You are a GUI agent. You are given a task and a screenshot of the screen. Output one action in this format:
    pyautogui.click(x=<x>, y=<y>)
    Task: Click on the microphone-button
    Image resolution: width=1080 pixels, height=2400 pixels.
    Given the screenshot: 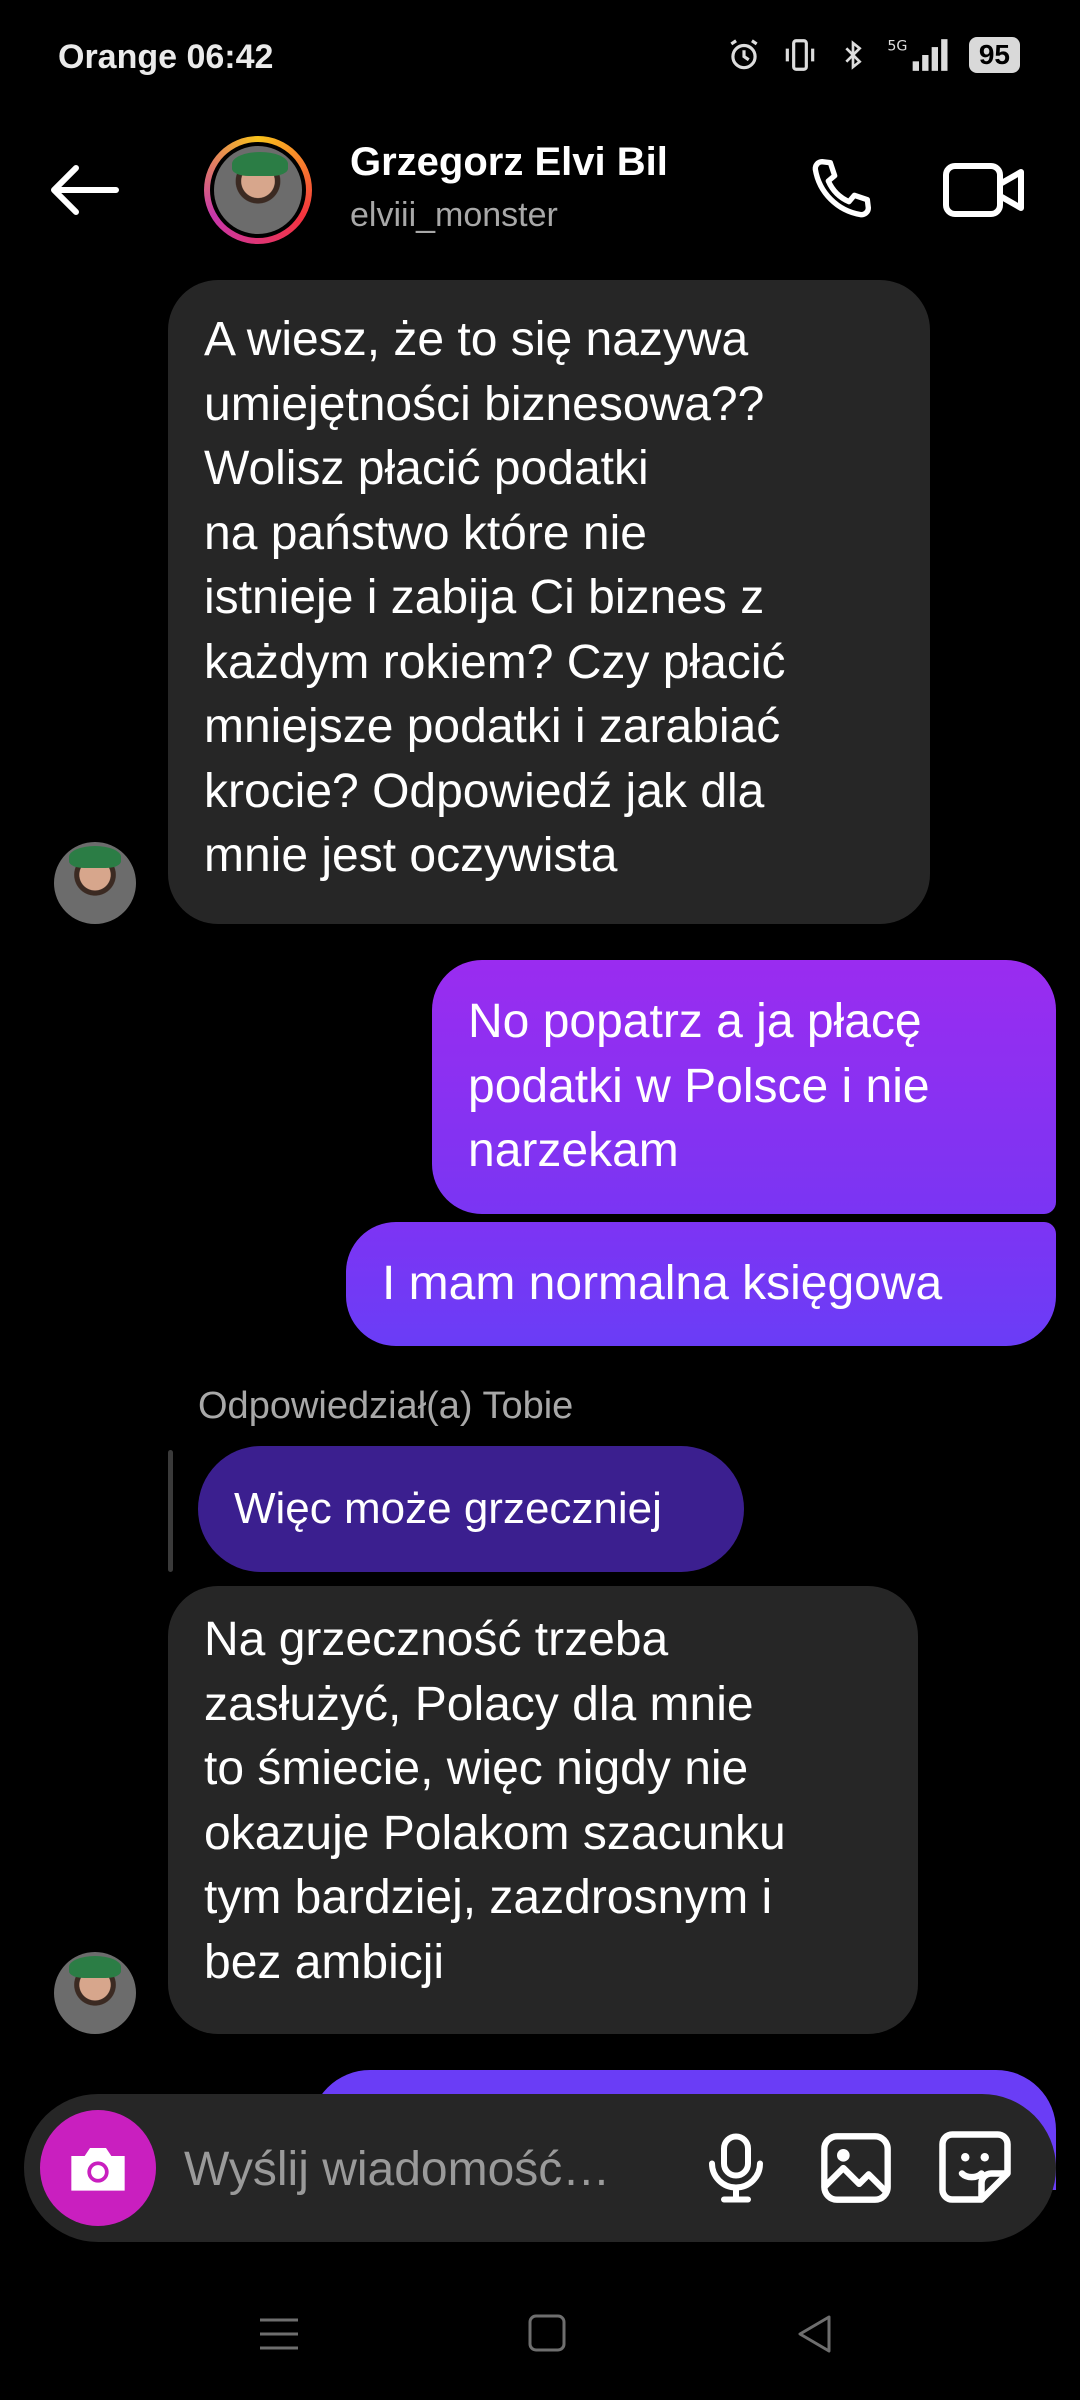 What is the action you would take?
    pyautogui.click(x=736, y=2168)
    